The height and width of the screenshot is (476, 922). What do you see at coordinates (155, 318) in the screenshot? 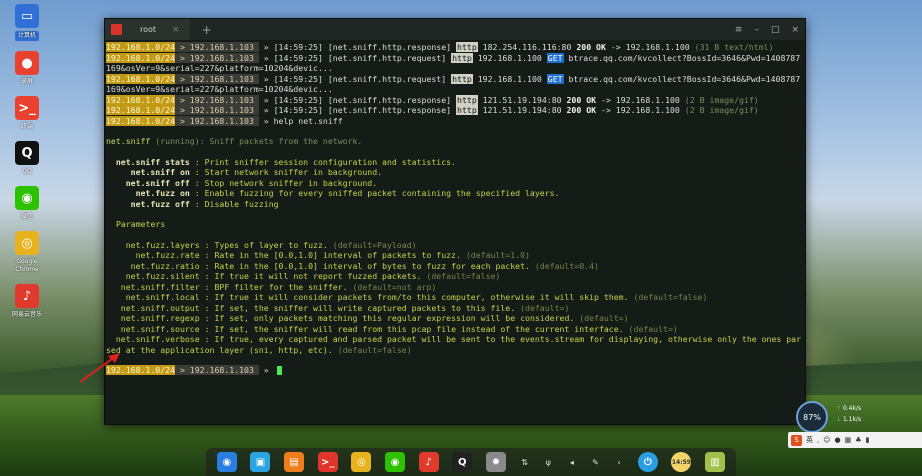
I see `param-name: net.sniff.regexp` at bounding box center [155, 318].